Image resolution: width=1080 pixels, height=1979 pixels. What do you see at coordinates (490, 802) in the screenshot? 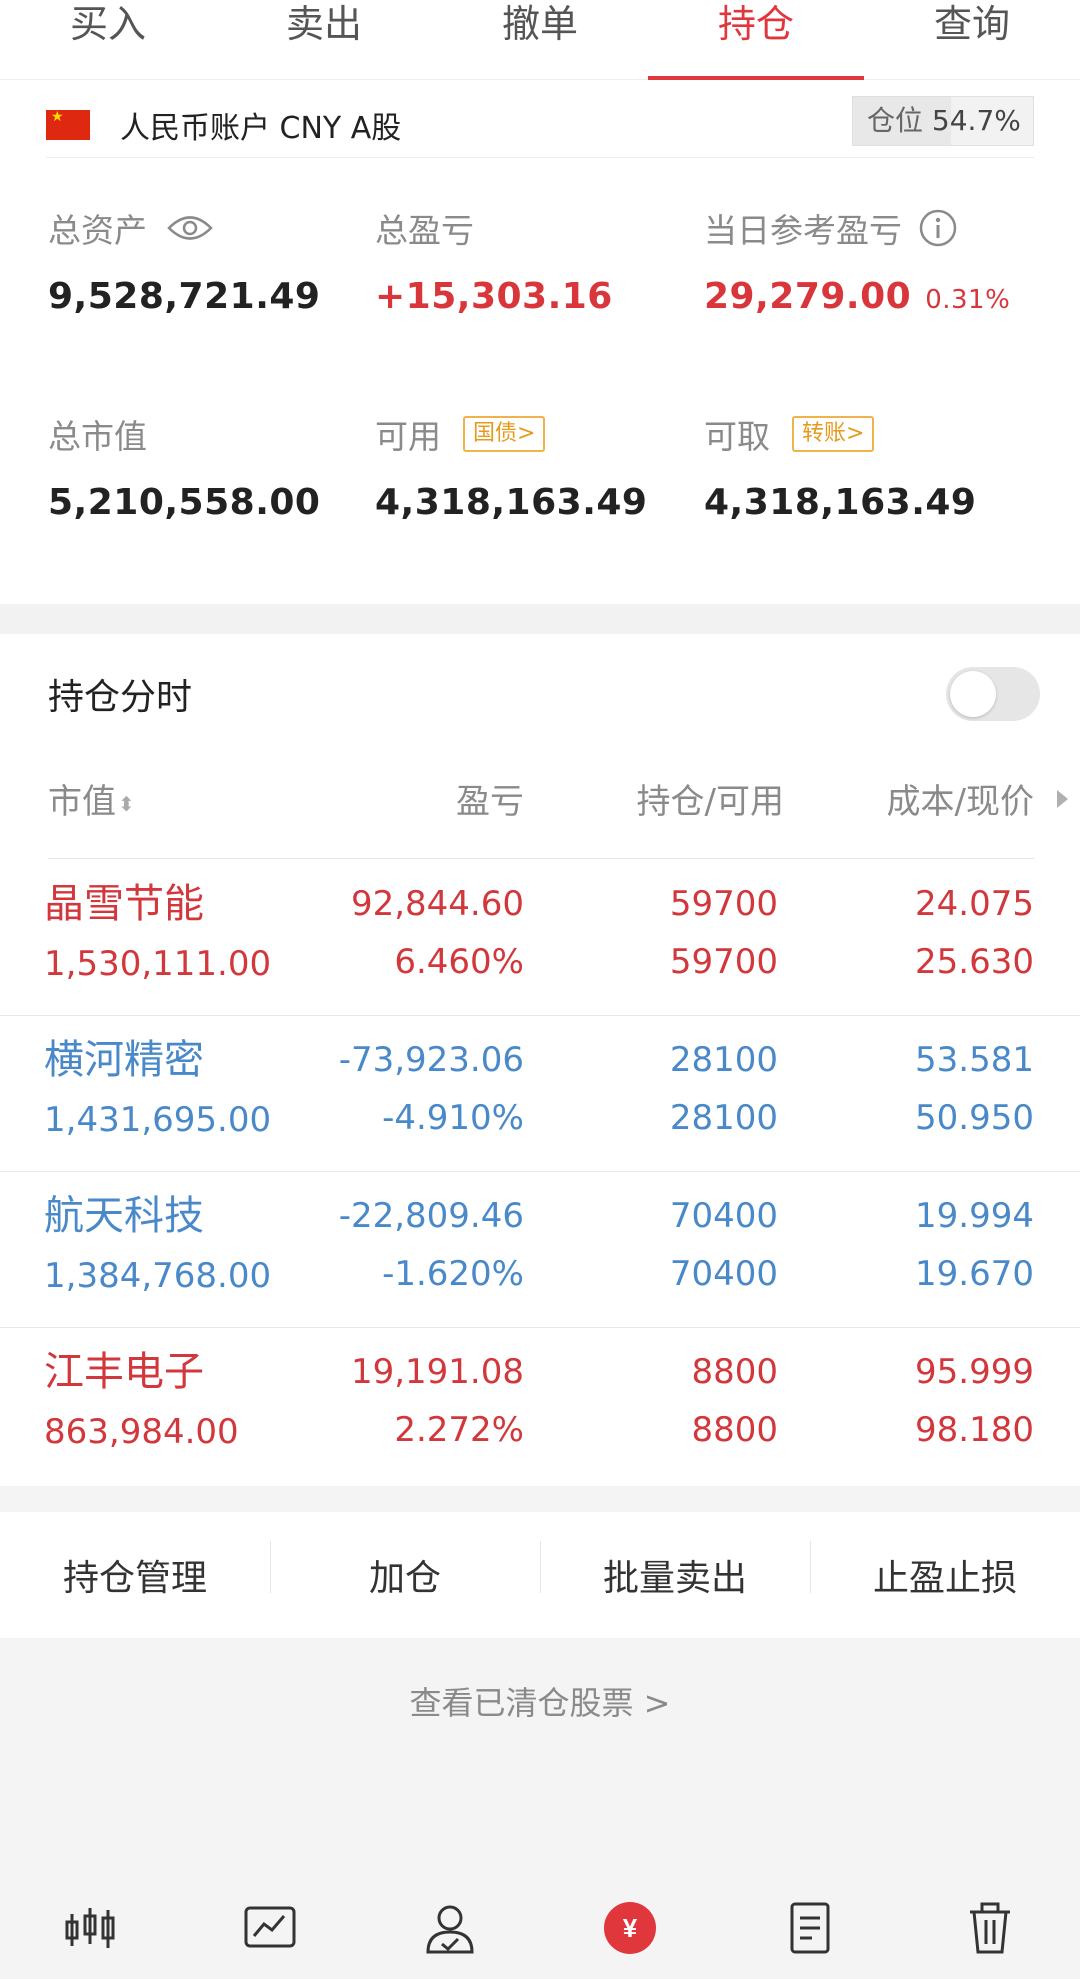
I see `column-pl: 盈亏` at bounding box center [490, 802].